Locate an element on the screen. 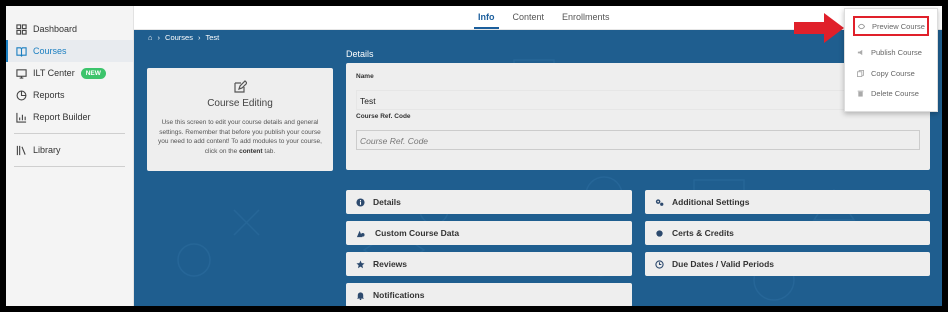  details-heading: Details is located at coordinates (360, 54).